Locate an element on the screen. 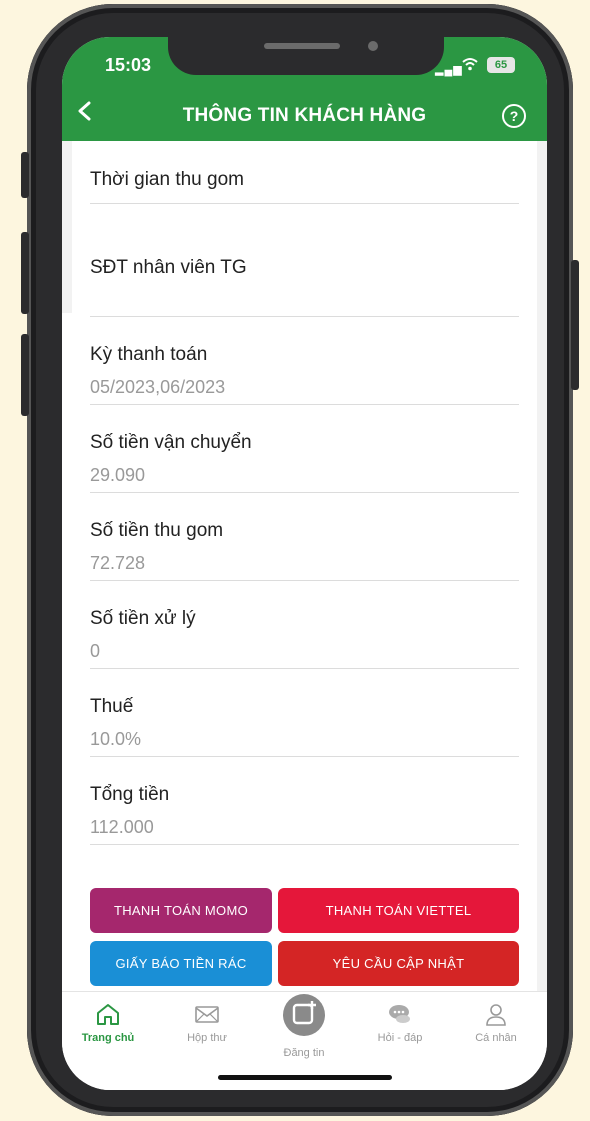 Image resolution: width=590 pixels, height=1121 pixels. field-label: Số tiền vận chuyển is located at coordinates (171, 442).